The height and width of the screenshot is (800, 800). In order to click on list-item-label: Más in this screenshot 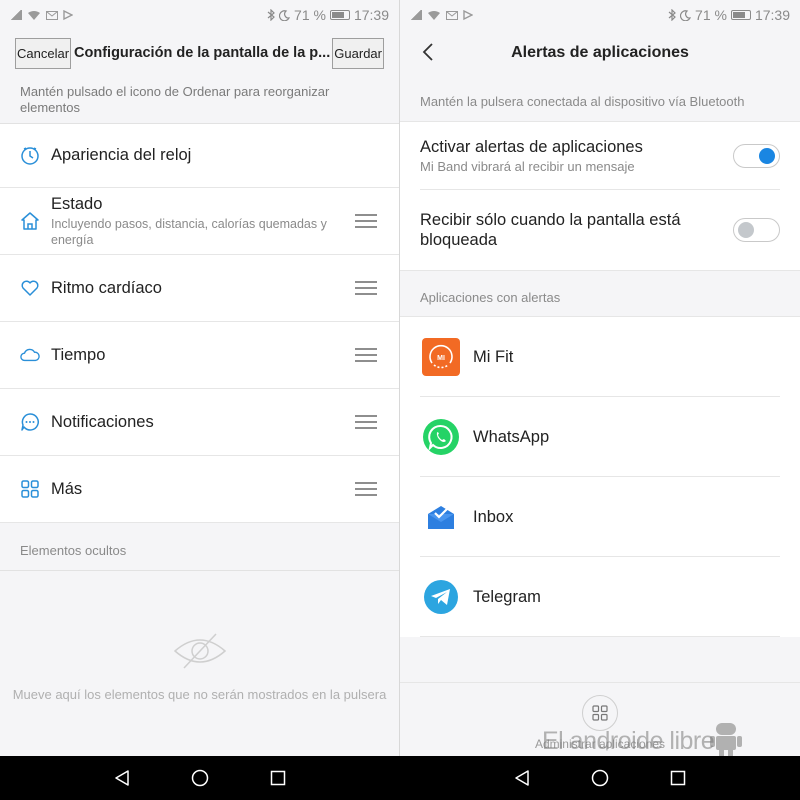, I will do `click(67, 488)`.